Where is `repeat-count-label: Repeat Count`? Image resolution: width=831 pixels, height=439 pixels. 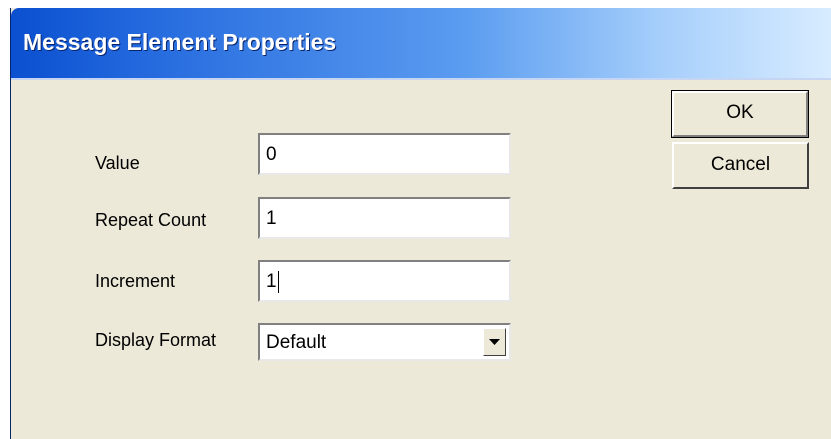
repeat-count-label: Repeat Count is located at coordinates (151, 220).